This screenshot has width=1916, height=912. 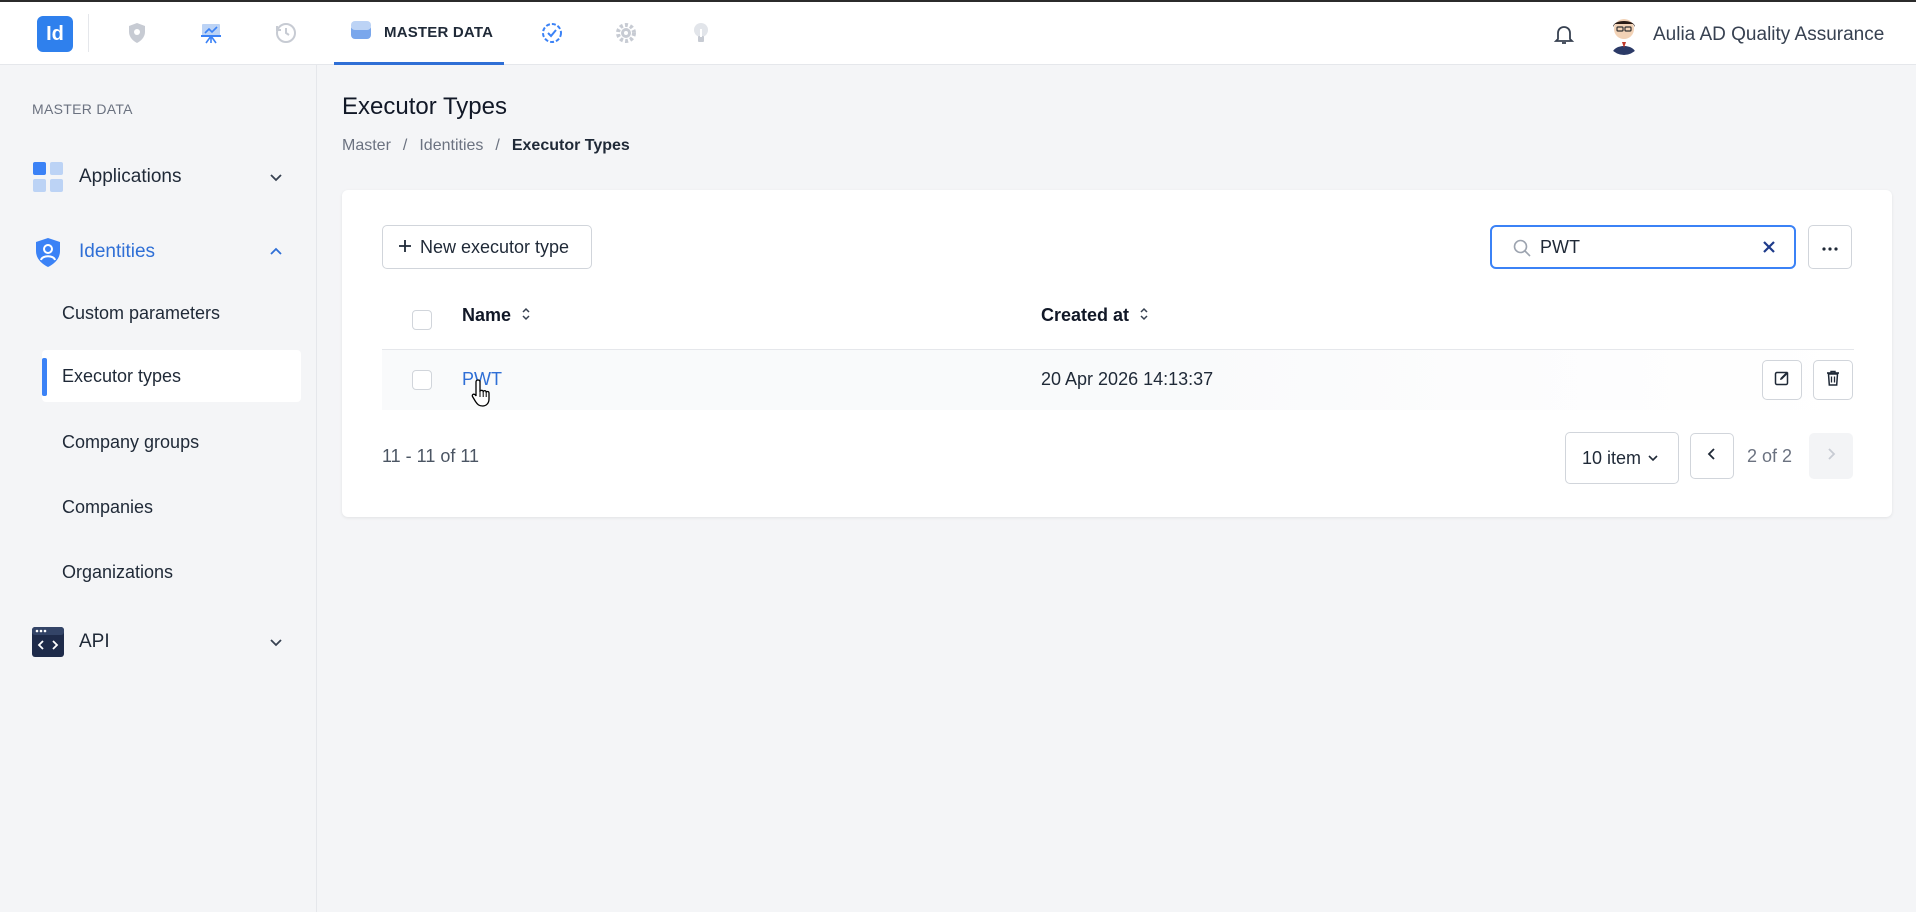 I want to click on page-size-label: 10 item, so click(x=1612, y=457).